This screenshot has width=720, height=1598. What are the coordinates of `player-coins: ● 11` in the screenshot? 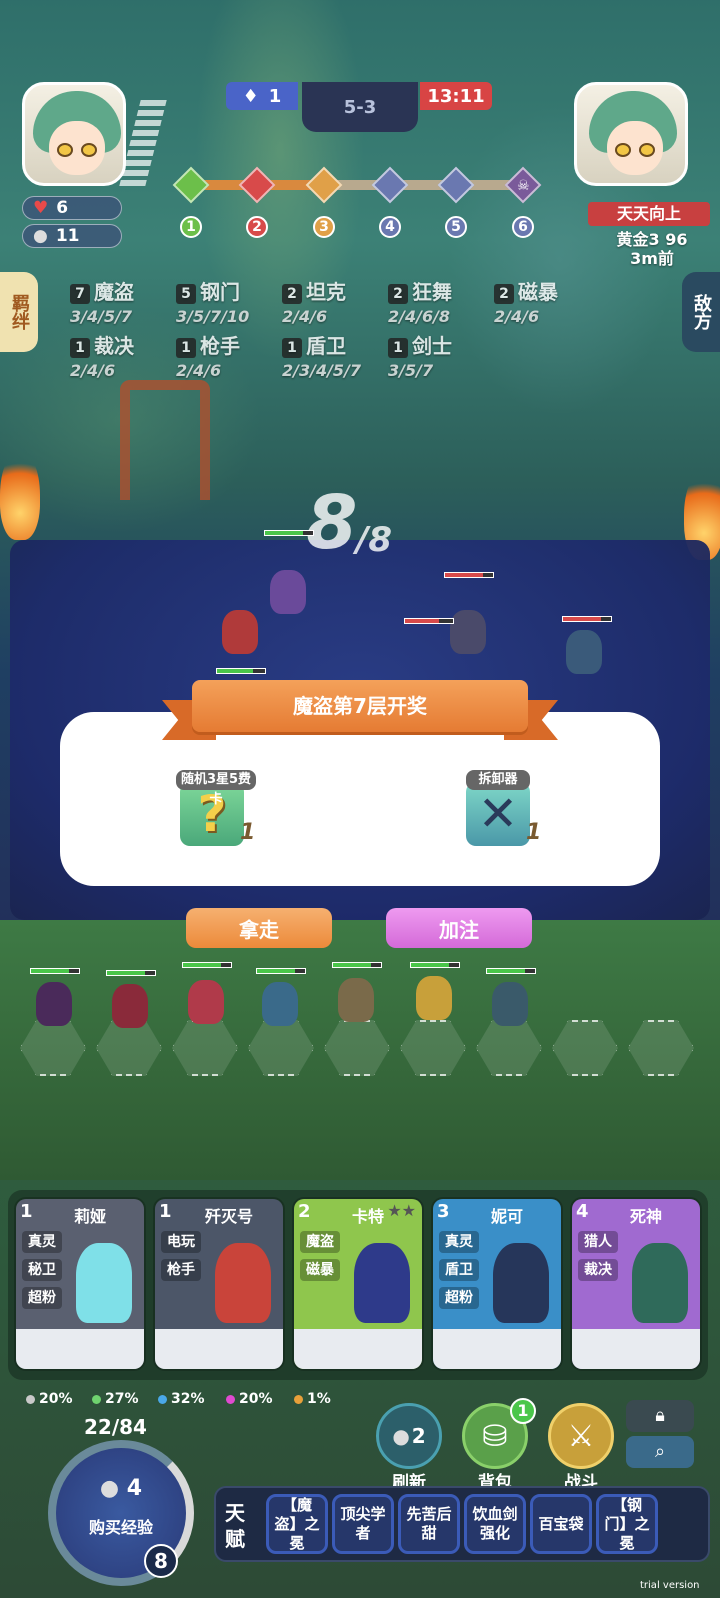 It's located at (72, 236).